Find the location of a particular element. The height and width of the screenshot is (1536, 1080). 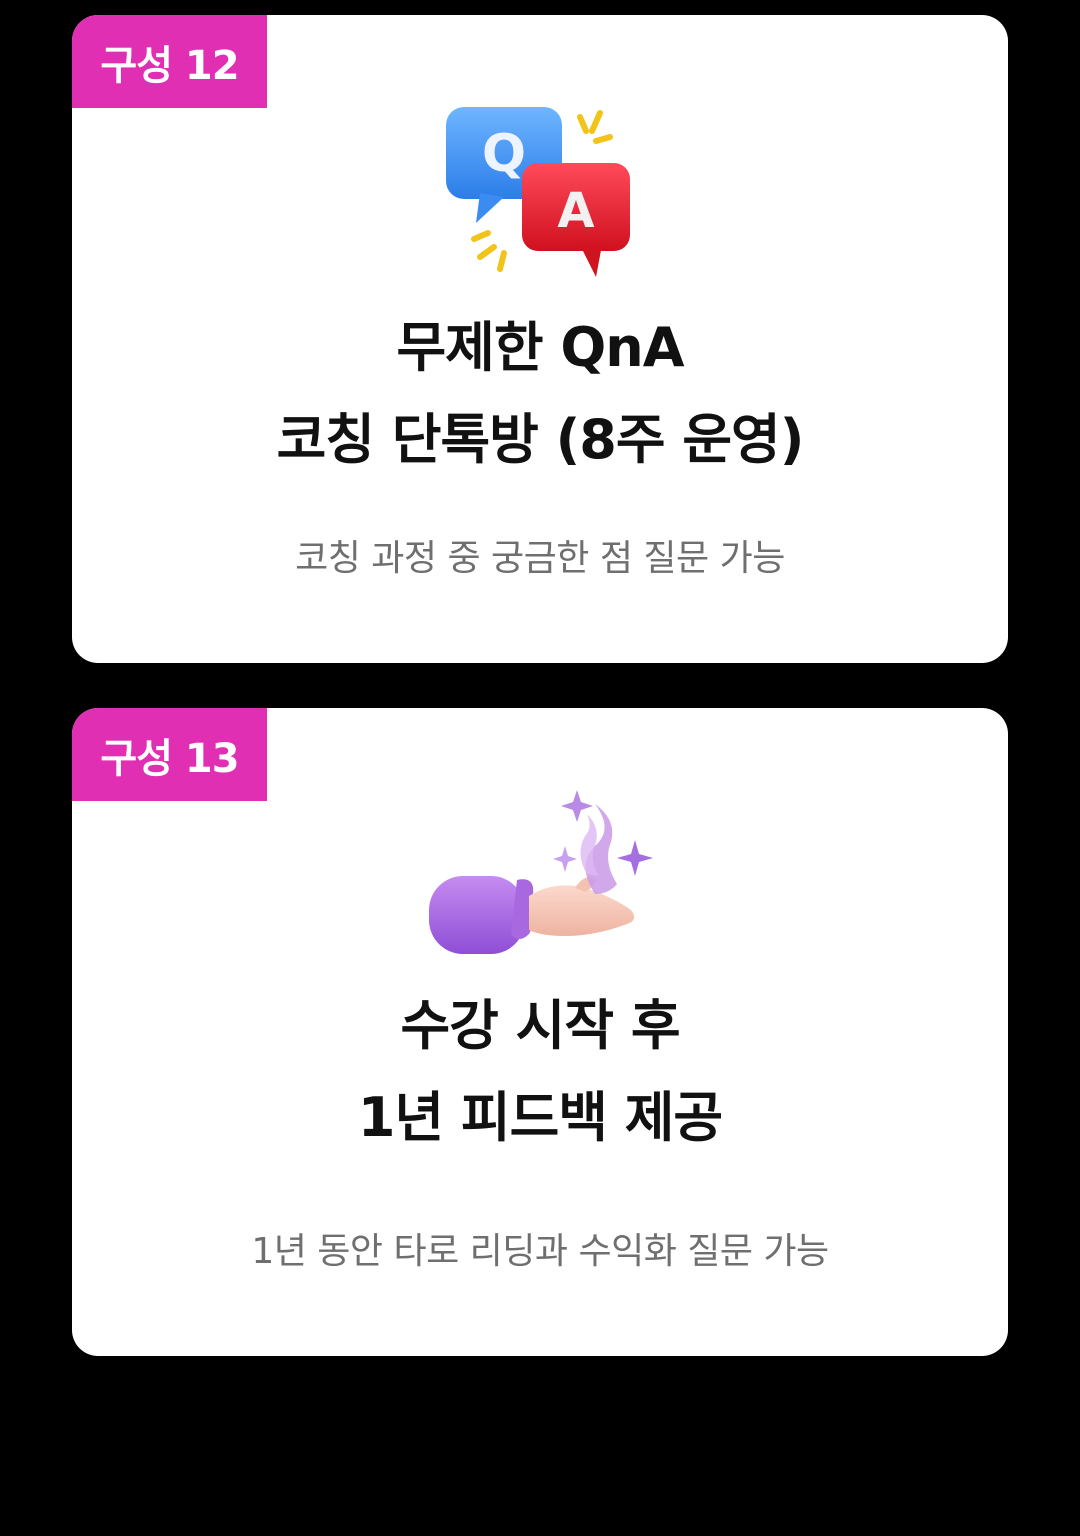

card-subtitle: 1년 동안 타로 리딩과 수익화 질문 가능 is located at coordinates (540, 1251).